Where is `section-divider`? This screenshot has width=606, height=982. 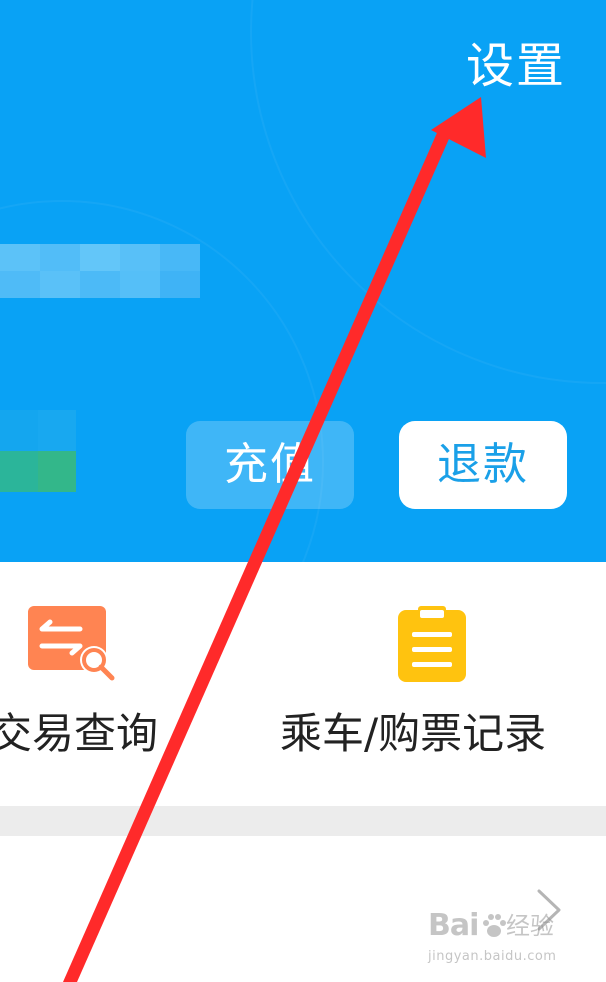
section-divider is located at coordinates (303, 821).